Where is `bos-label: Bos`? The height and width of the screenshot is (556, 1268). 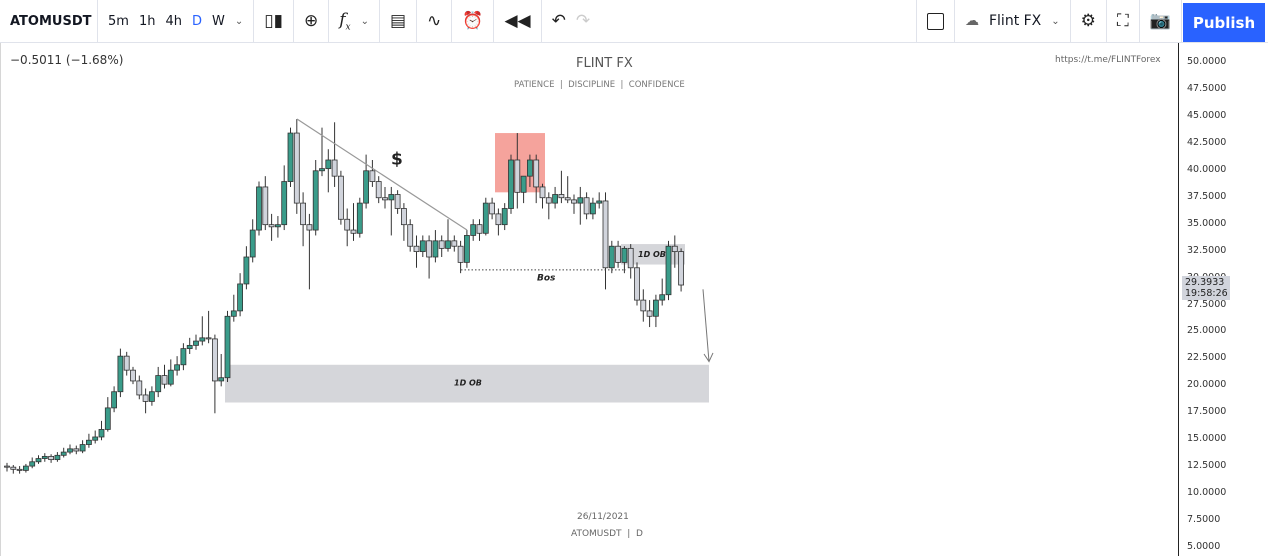 bos-label: Bos is located at coordinates (546, 279).